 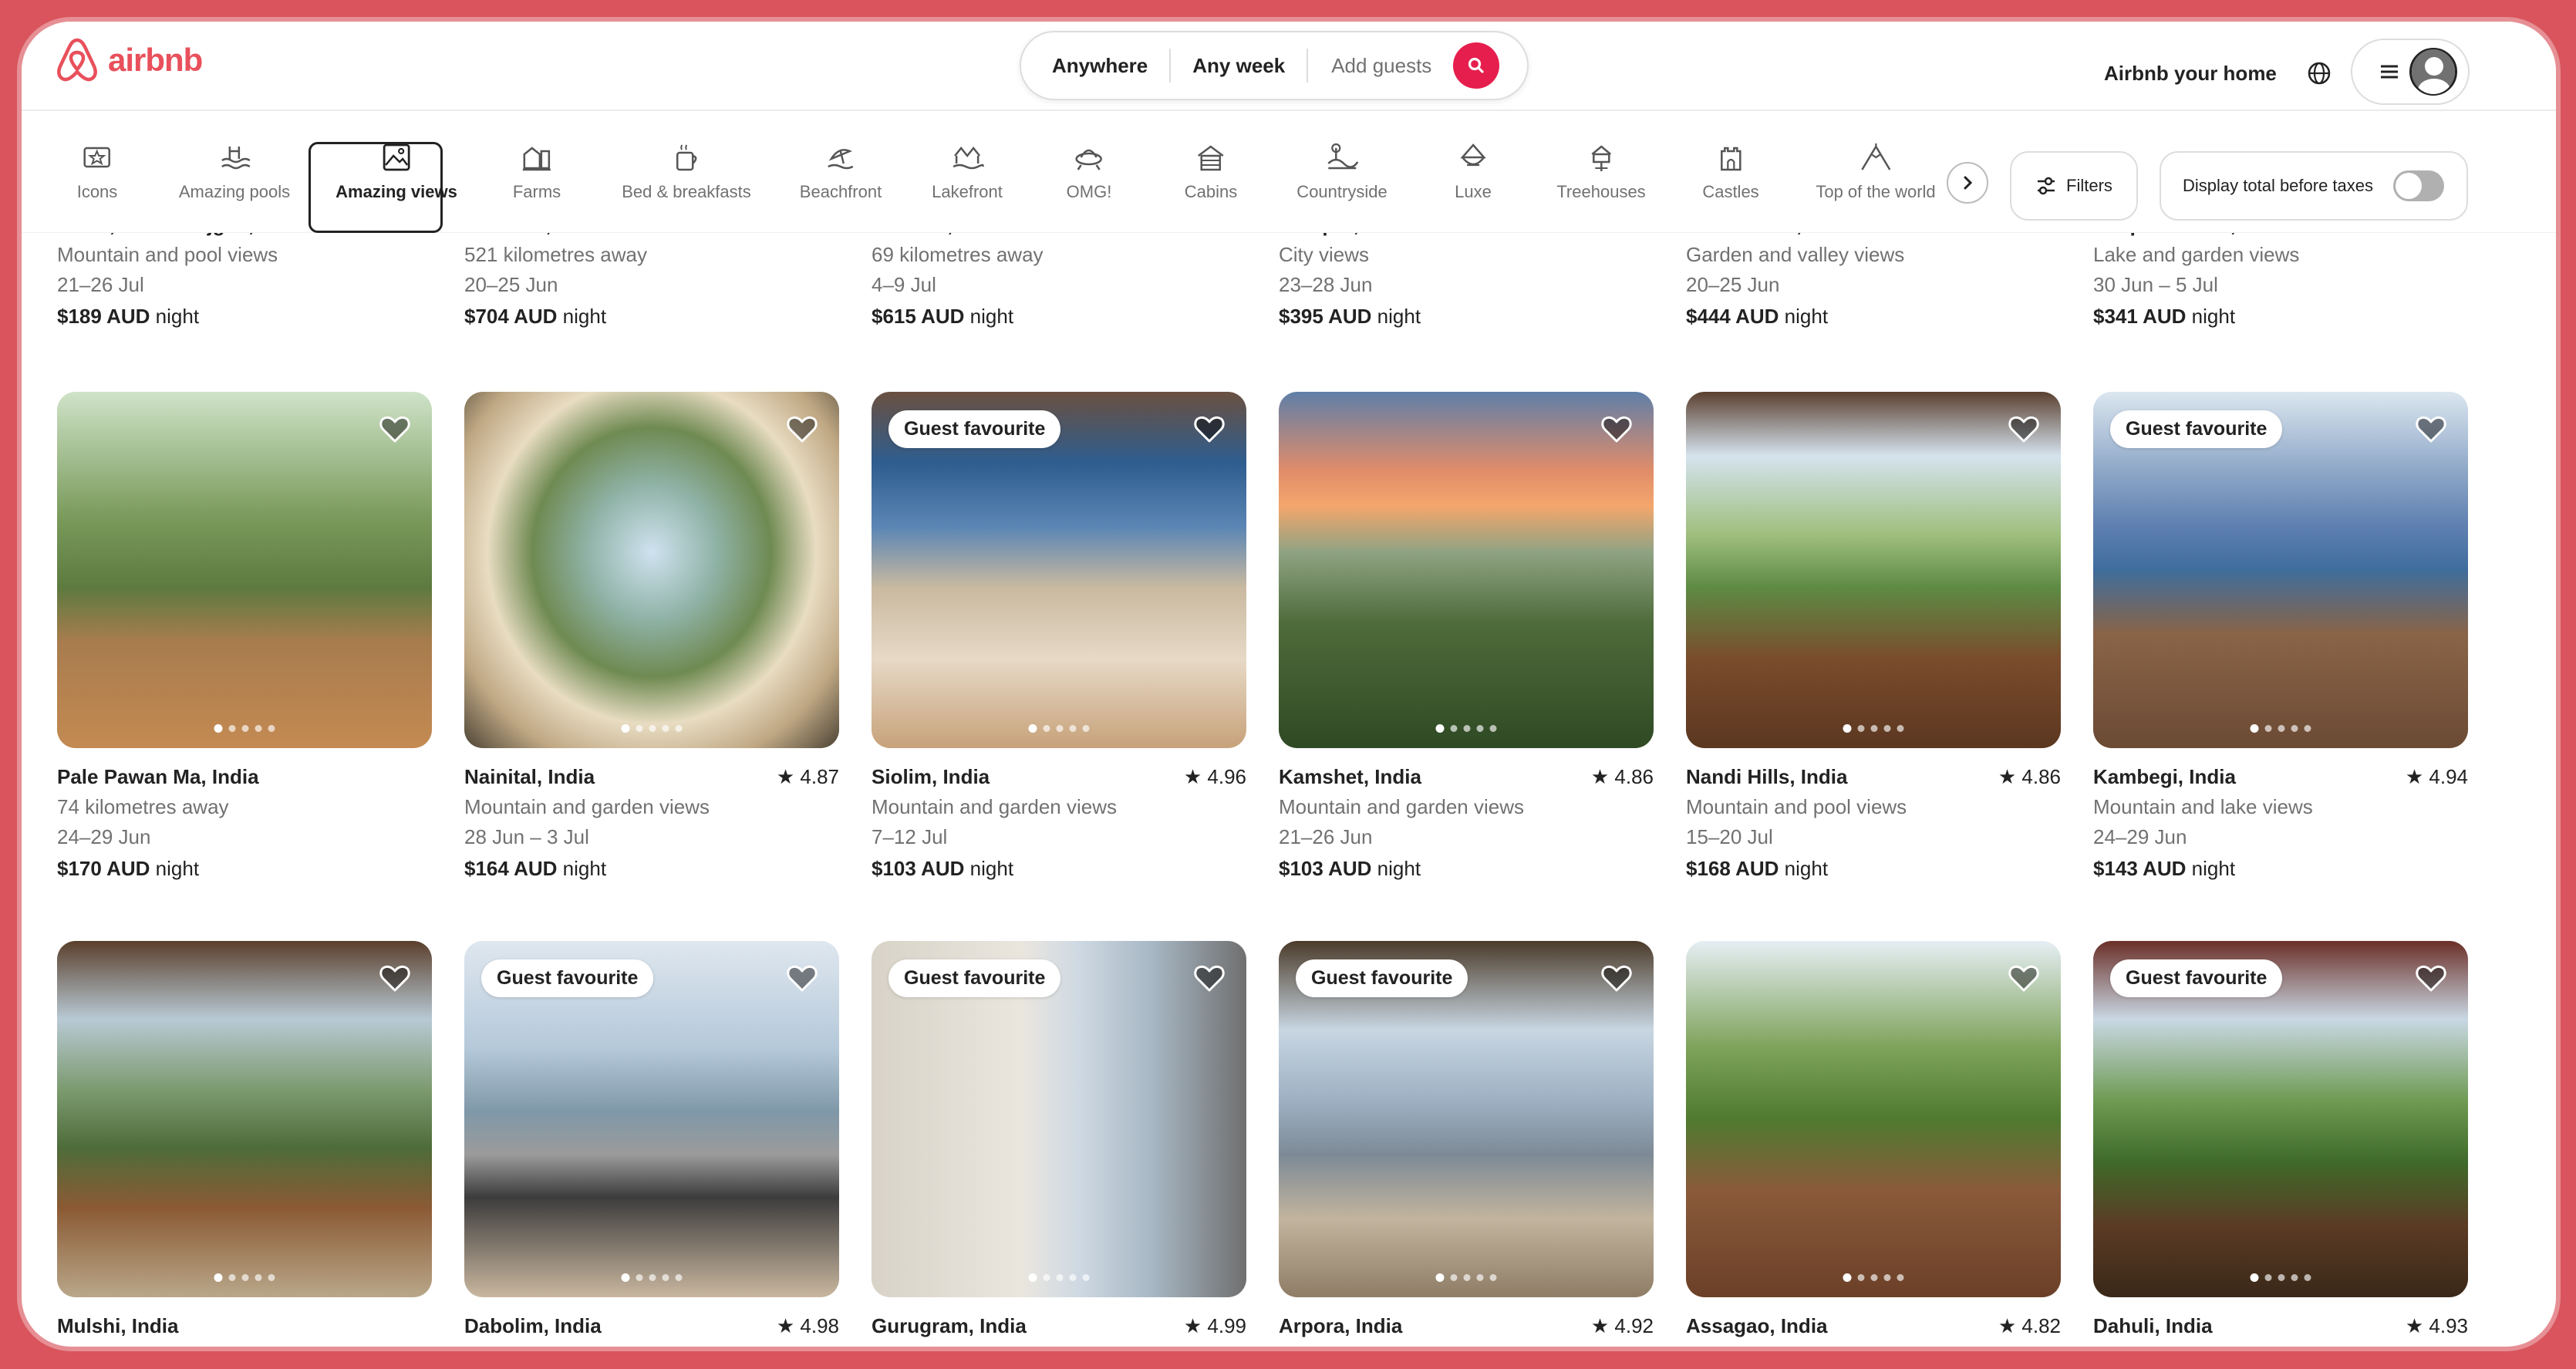 What do you see at coordinates (511, 285) in the screenshot?
I see `listing-dates: 20–25 Jun` at bounding box center [511, 285].